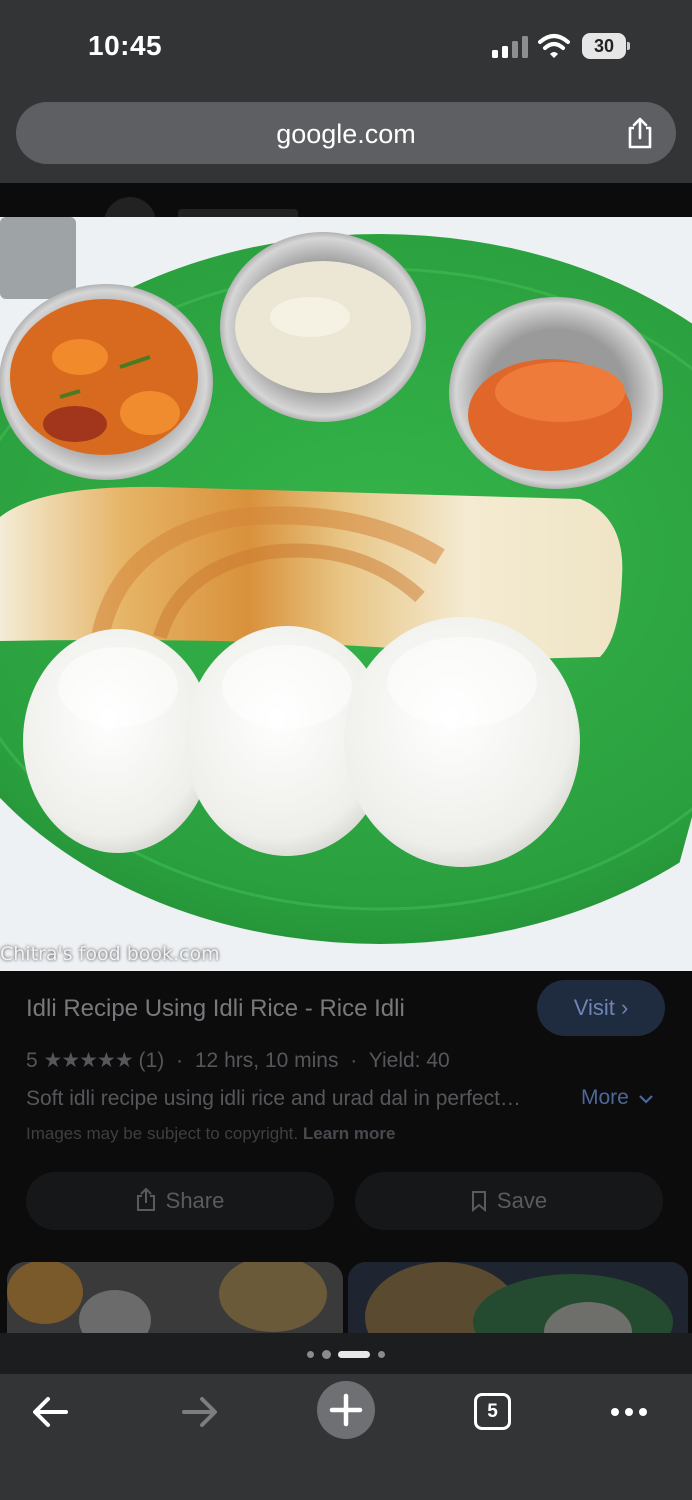 This screenshot has height=1500, width=692. What do you see at coordinates (151, 1060) in the screenshot?
I see `rating-count: (1)` at bounding box center [151, 1060].